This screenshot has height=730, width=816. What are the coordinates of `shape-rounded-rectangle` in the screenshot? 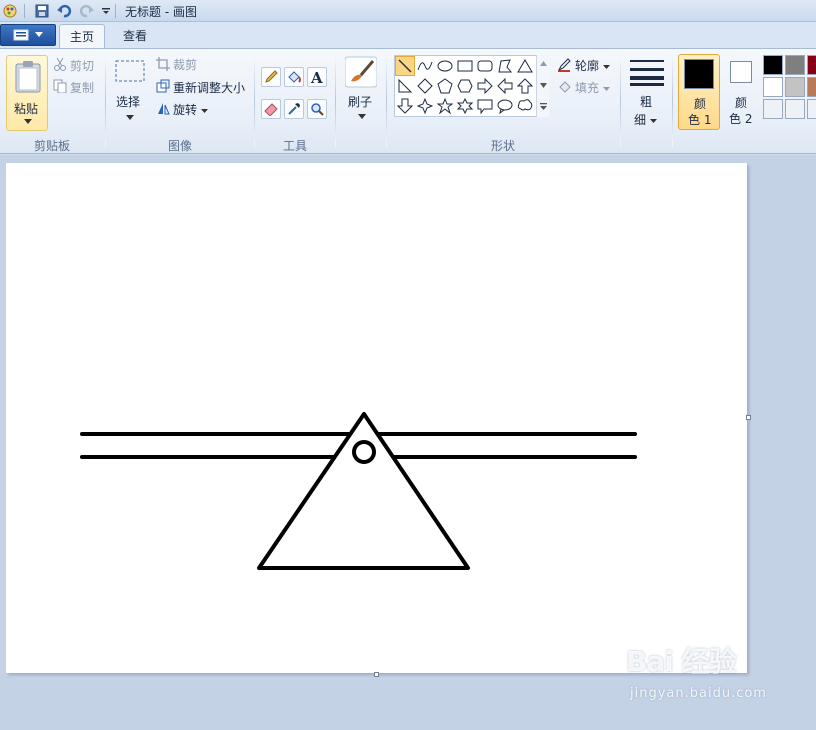 It's located at (485, 66).